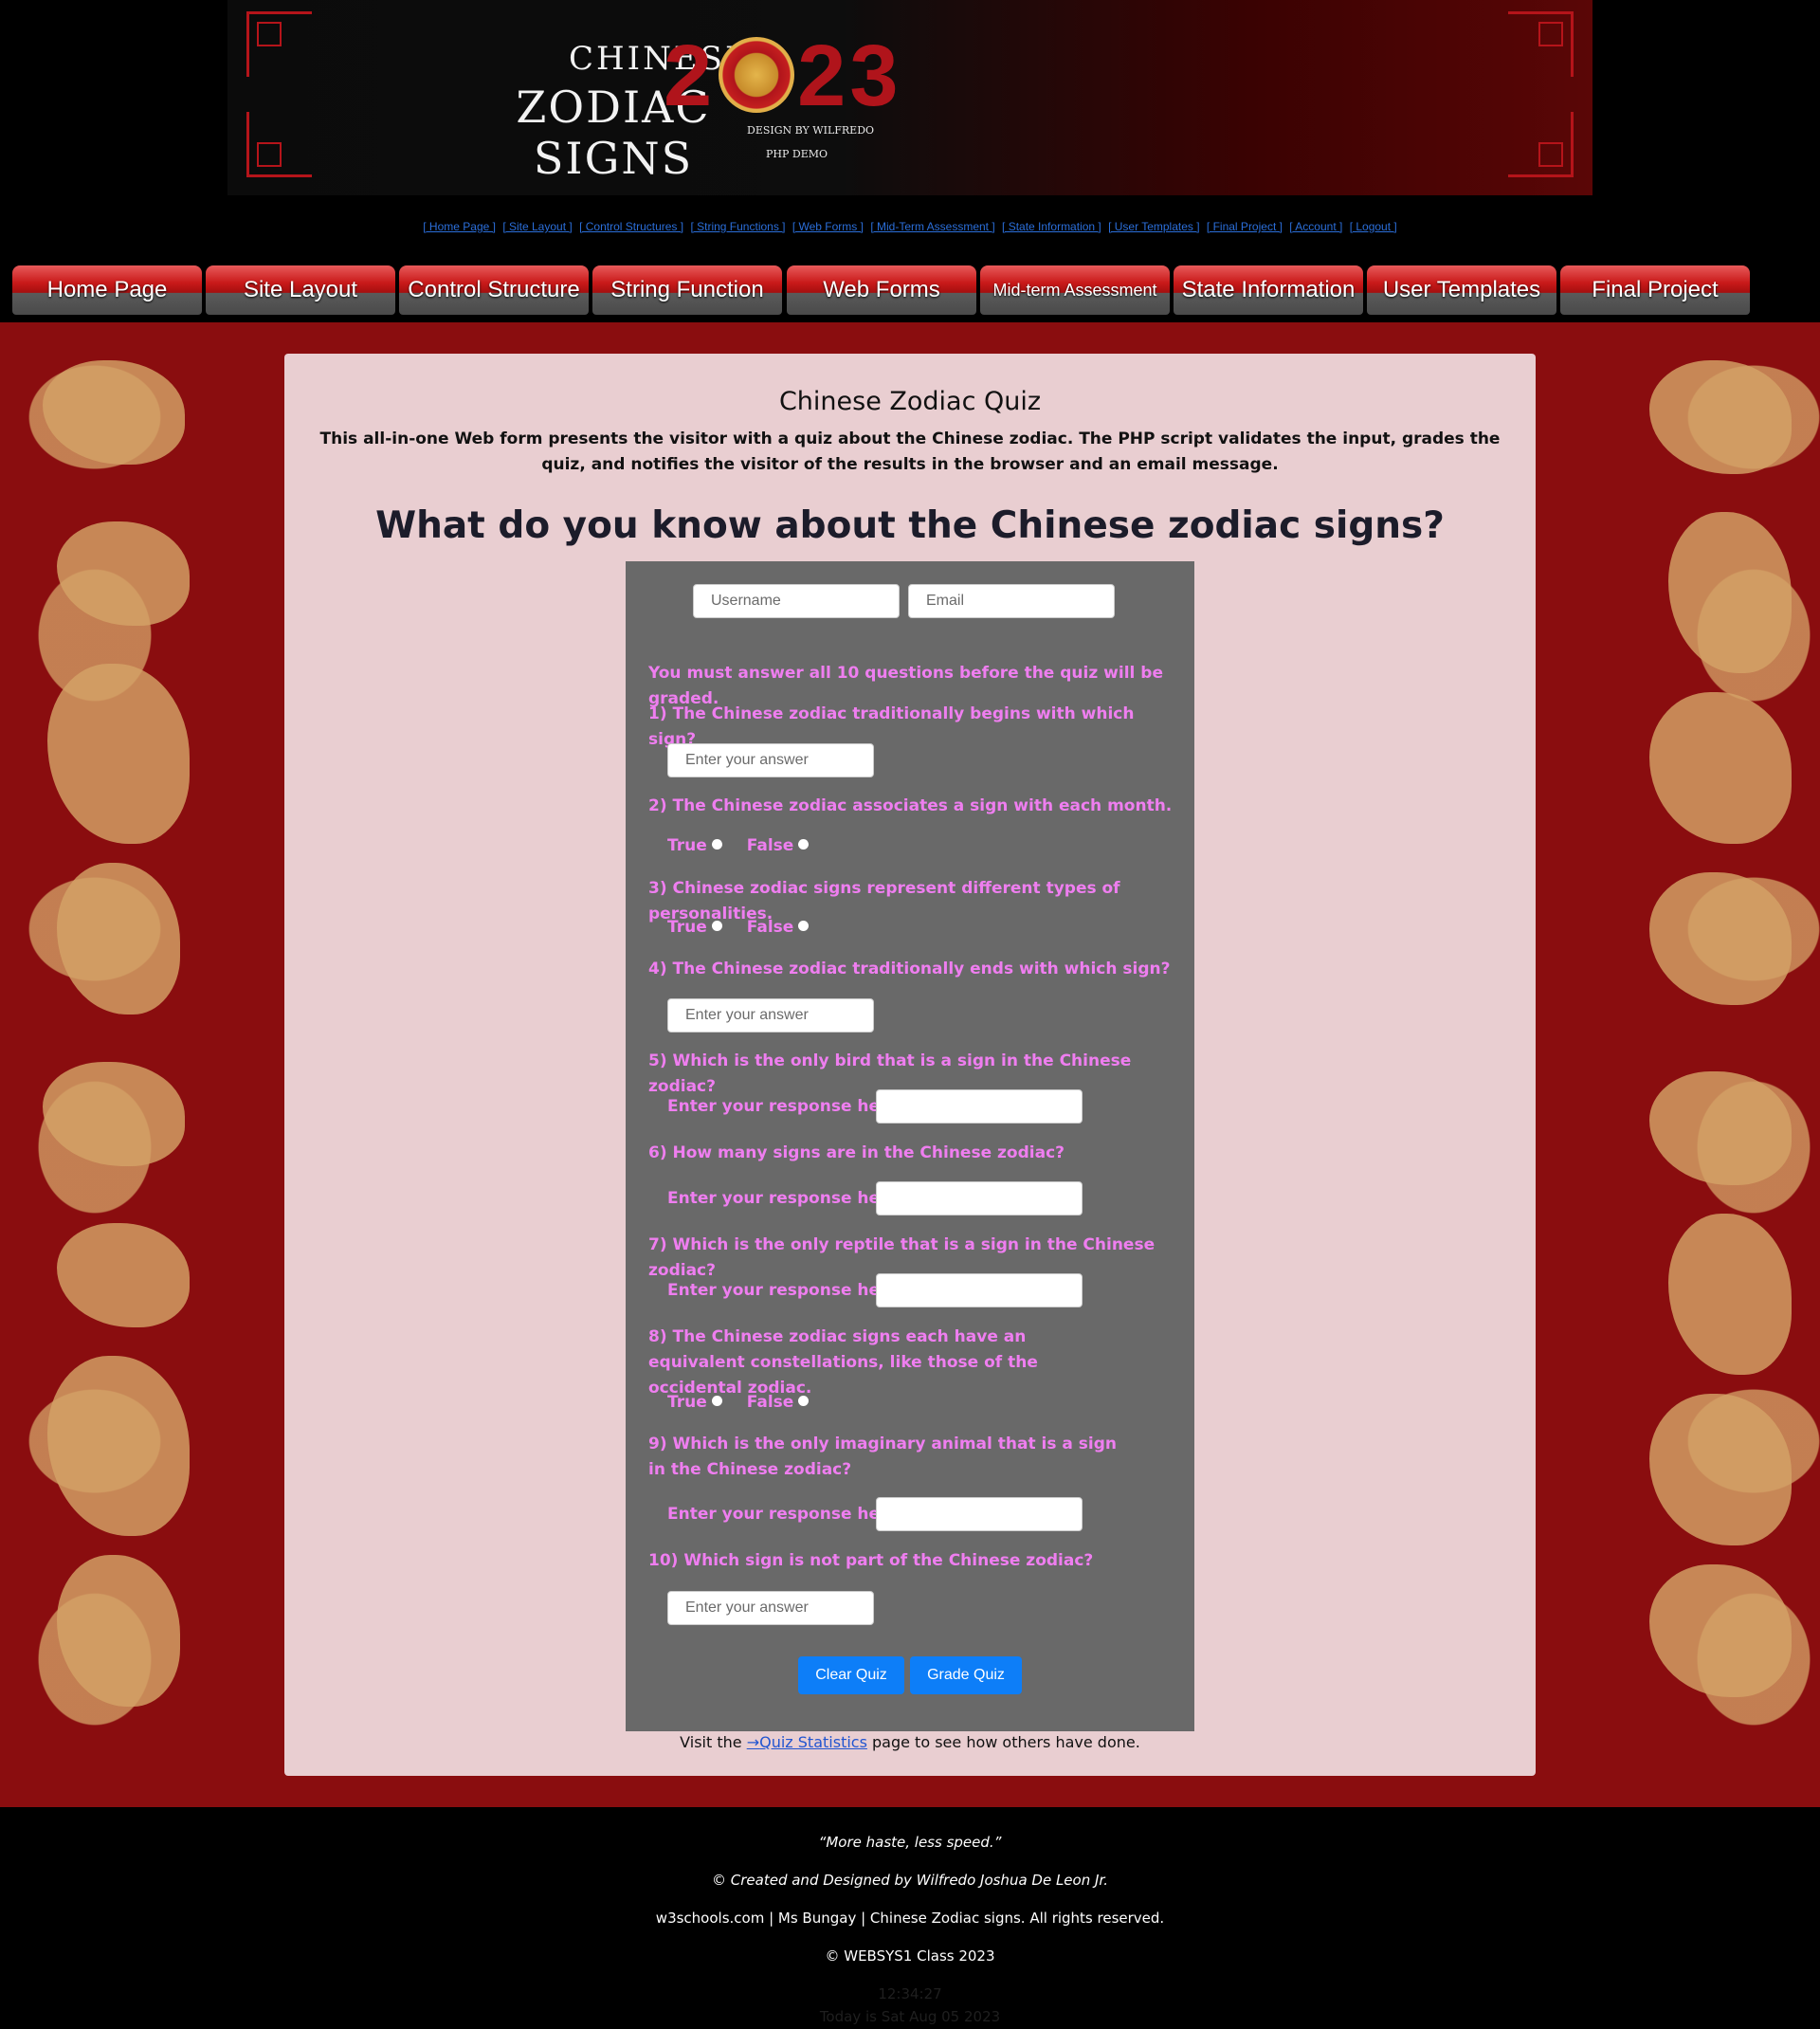  What do you see at coordinates (770, 760) in the screenshot?
I see `answer-1-input` at bounding box center [770, 760].